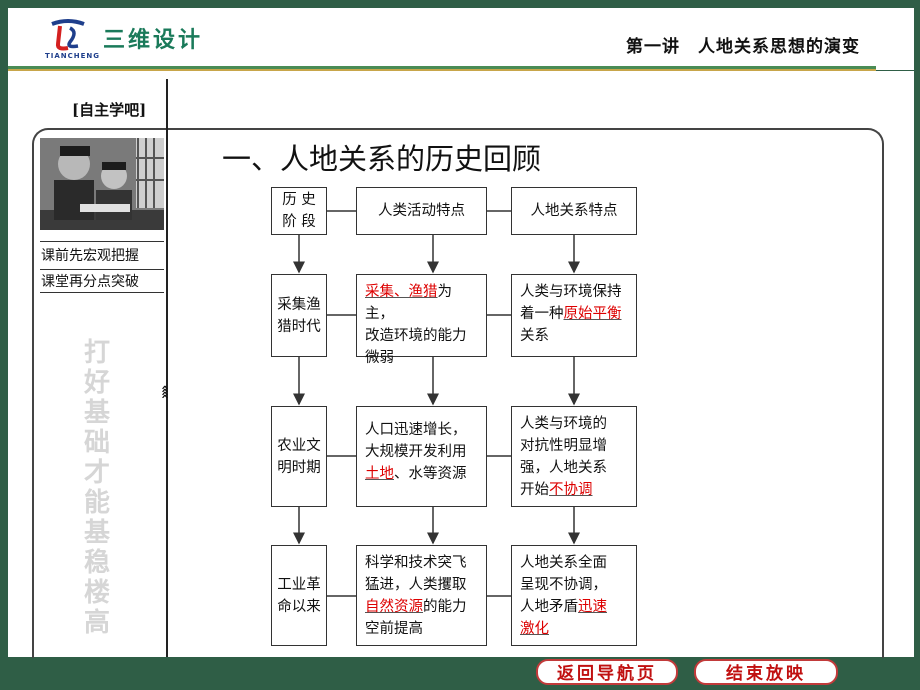  What do you see at coordinates (299, 315) in the screenshot?
I see `period-gathering-fishing: 采集渔 猎时代` at bounding box center [299, 315].